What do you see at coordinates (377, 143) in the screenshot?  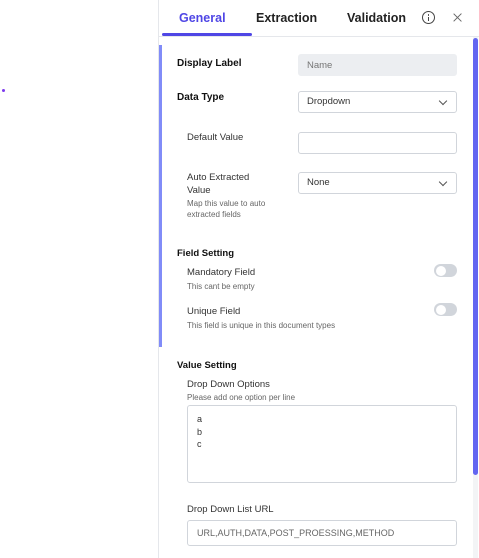 I see `default-value-input` at bounding box center [377, 143].